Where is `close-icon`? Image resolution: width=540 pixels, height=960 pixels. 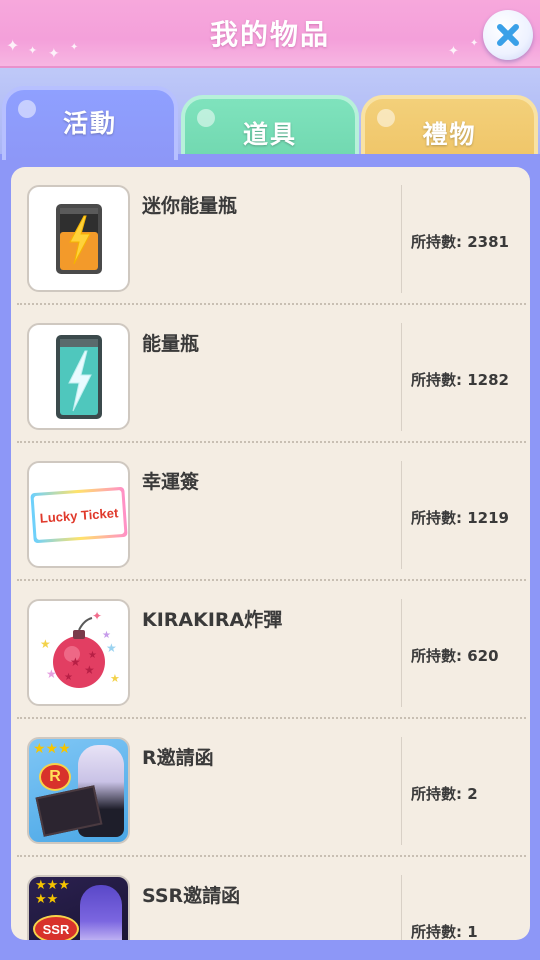
close-icon is located at coordinates (508, 35).